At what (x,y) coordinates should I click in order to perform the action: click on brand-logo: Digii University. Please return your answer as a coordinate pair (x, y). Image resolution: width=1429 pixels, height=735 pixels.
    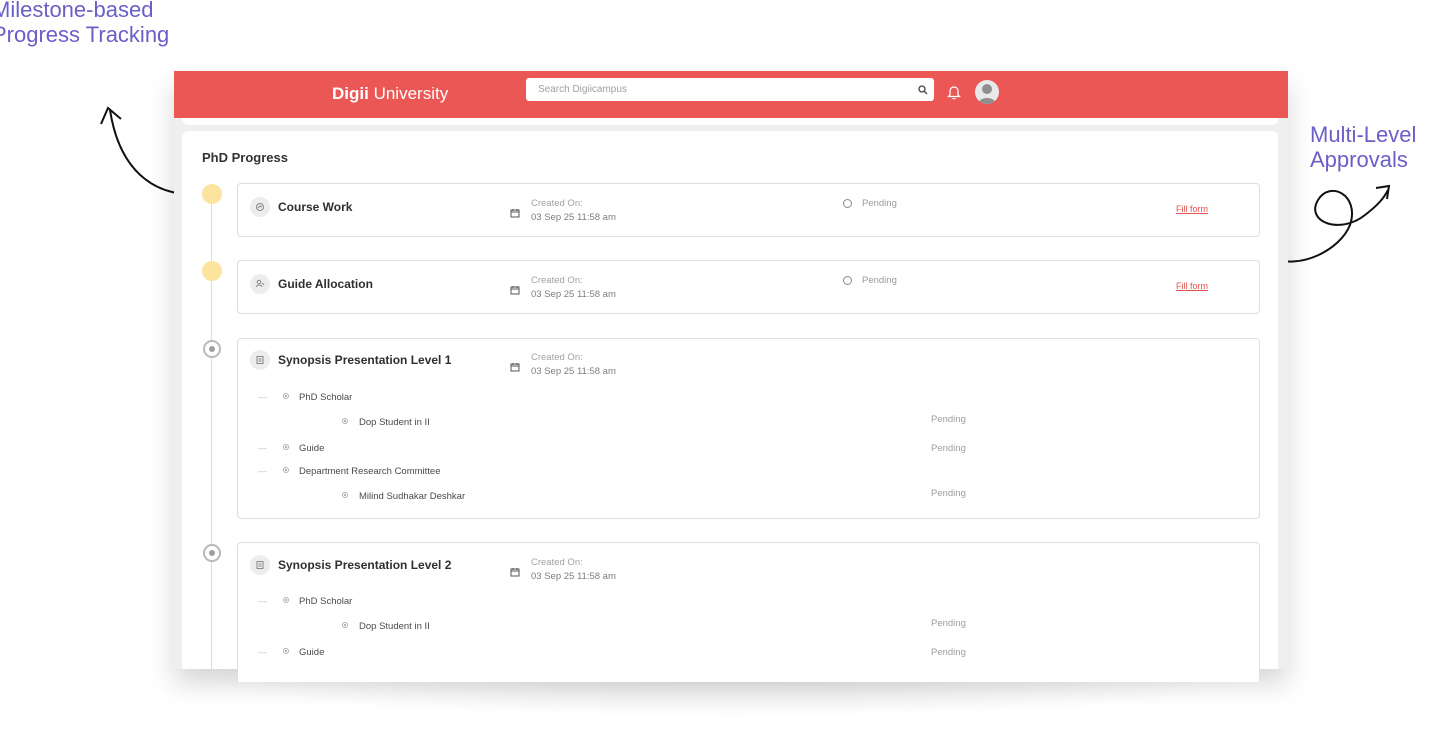
    Looking at the image, I should click on (390, 94).